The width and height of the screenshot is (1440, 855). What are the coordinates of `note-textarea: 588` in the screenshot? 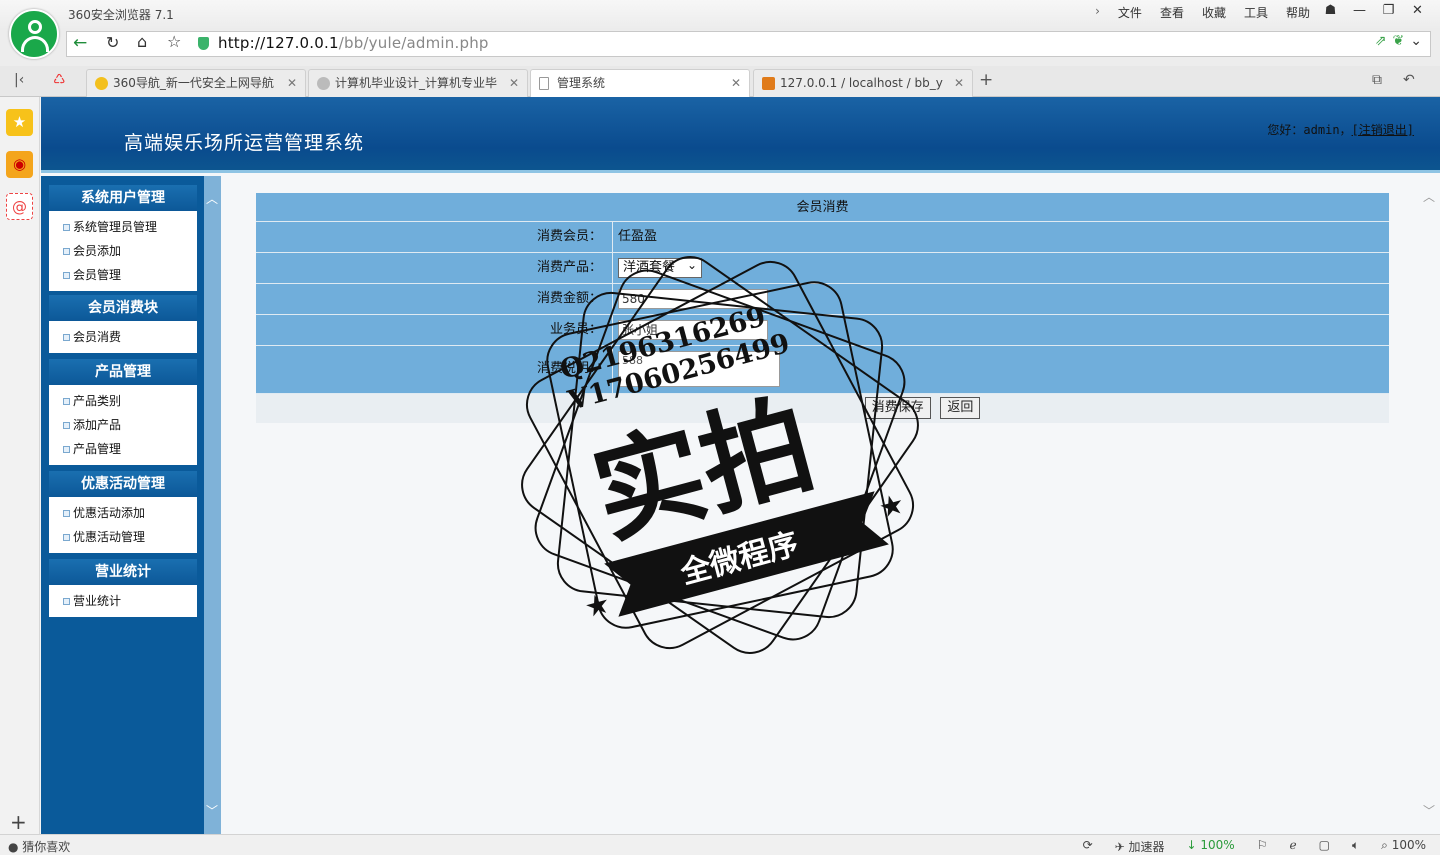 It's located at (699, 369).